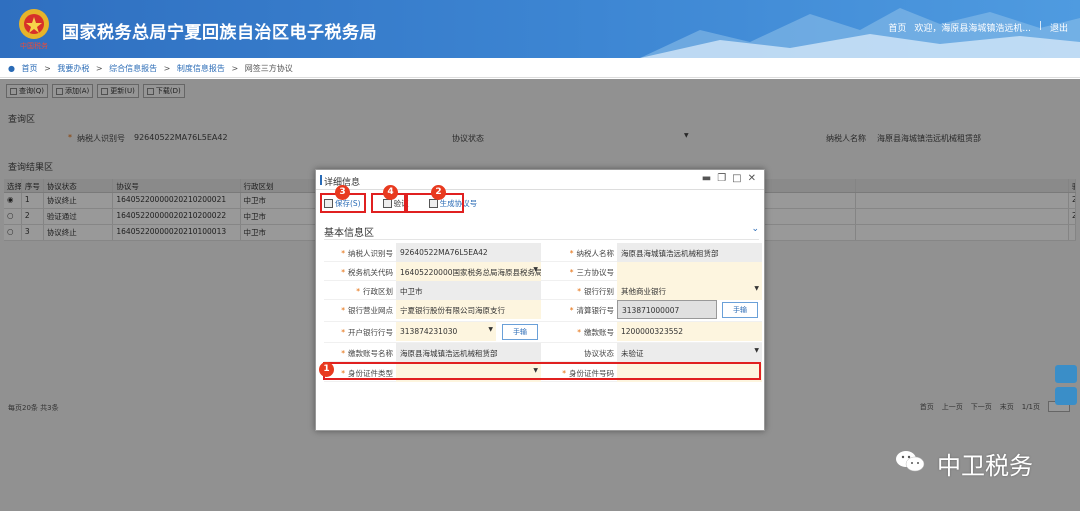  I want to click on clearing-bank-label: * 清算银行号, so click(591, 310).